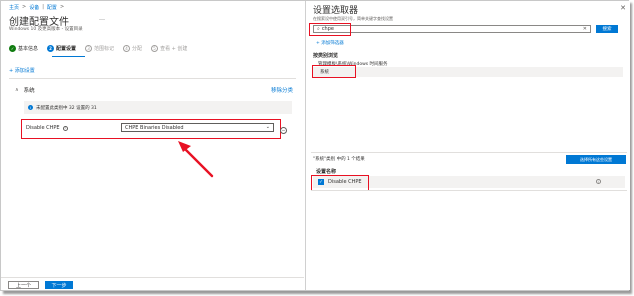 This screenshot has height=296, width=634. I want to click on add-settings-link: + 添加设置, so click(22, 70).